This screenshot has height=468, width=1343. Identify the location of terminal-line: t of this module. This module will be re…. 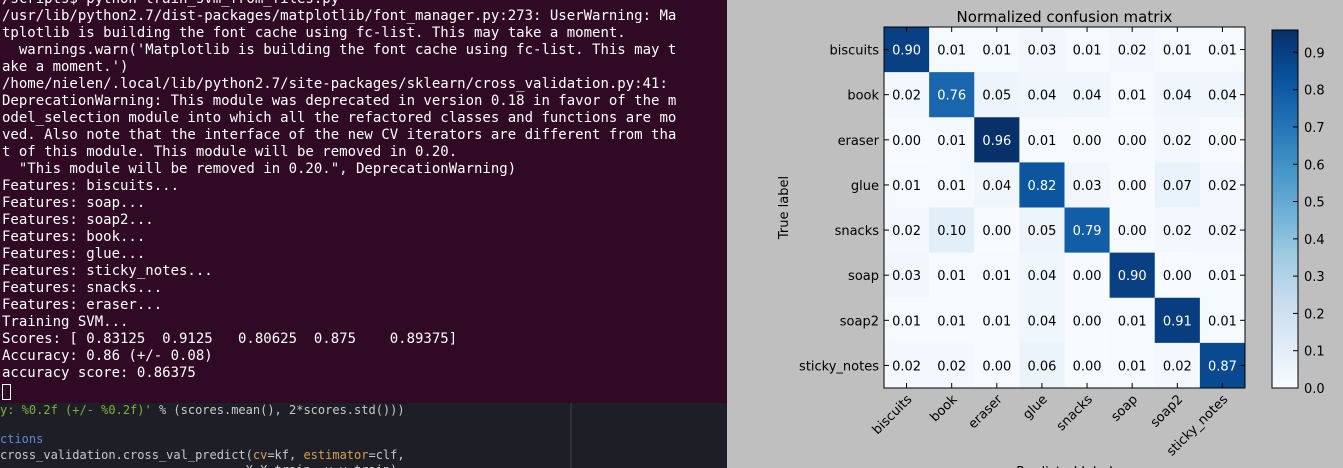
(230, 152).